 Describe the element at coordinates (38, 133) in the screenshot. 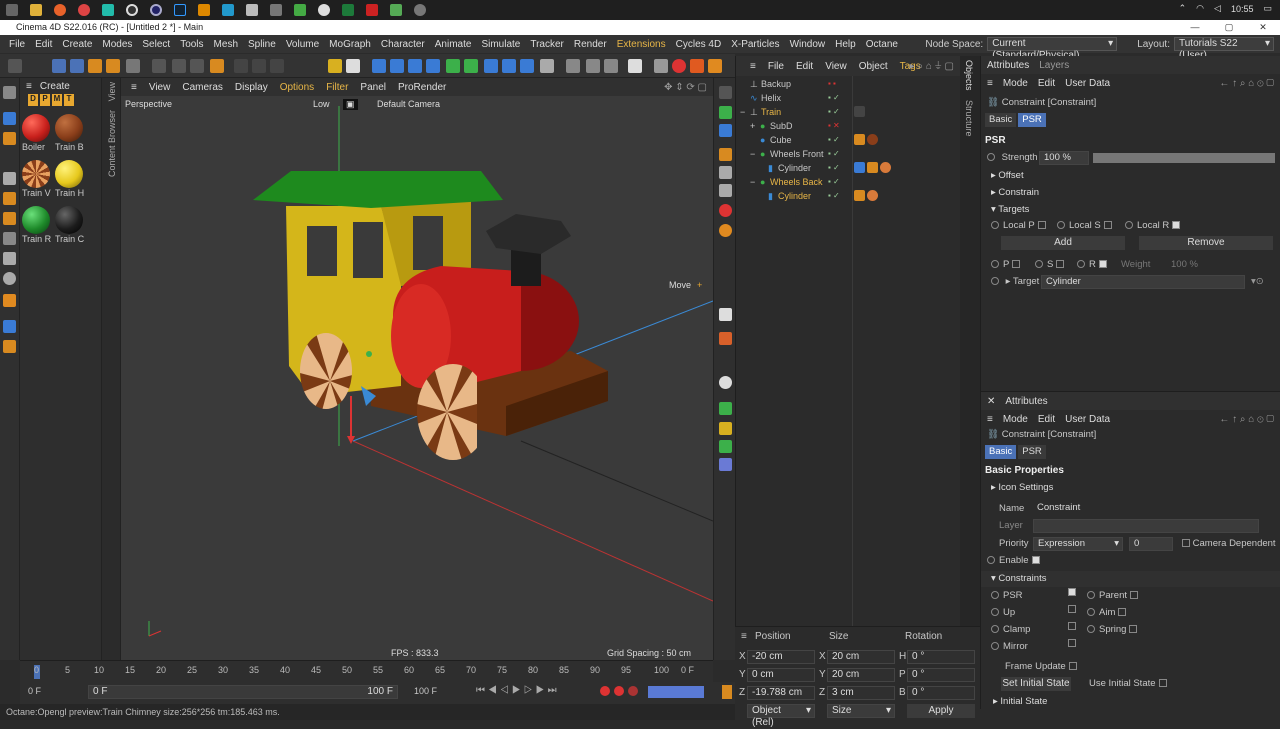

I see `material-boiler: Boiler` at that location.